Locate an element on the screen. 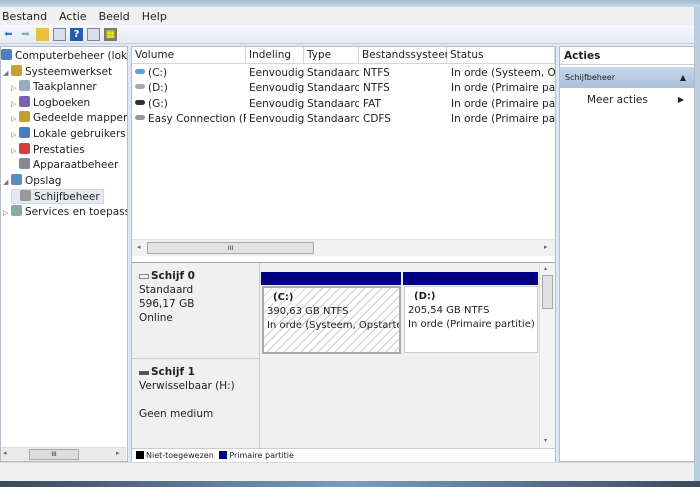 The image size is (700, 487). legend: Niet-toegewezen Primaire partitie is located at coordinates (343, 455).